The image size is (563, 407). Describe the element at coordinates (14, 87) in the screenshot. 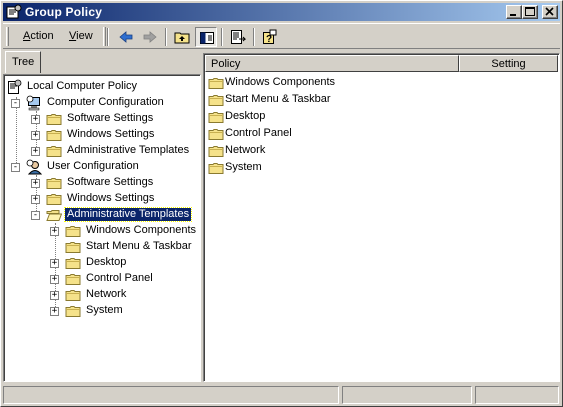

I see `policy-scroll-icon` at that location.